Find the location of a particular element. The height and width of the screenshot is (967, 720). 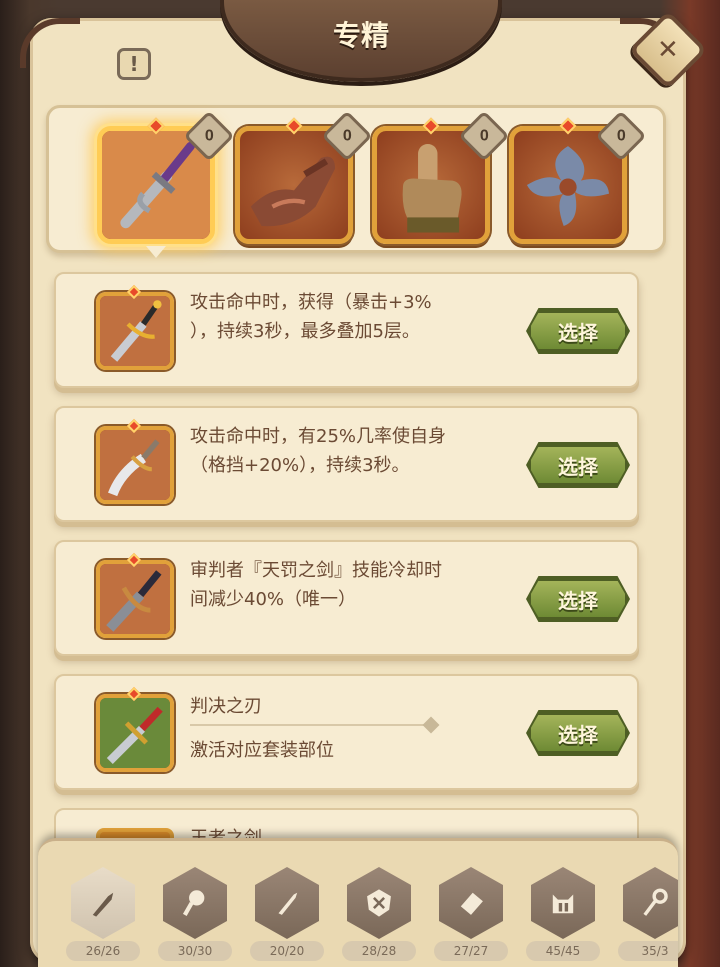

sword-dark-icon is located at coordinates (135, 599).